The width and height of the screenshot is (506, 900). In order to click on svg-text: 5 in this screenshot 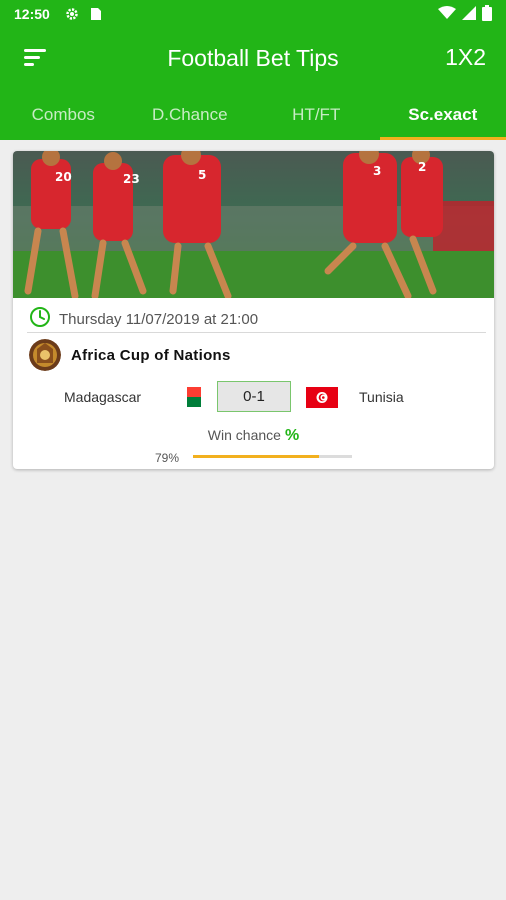, I will do `click(202, 175)`.